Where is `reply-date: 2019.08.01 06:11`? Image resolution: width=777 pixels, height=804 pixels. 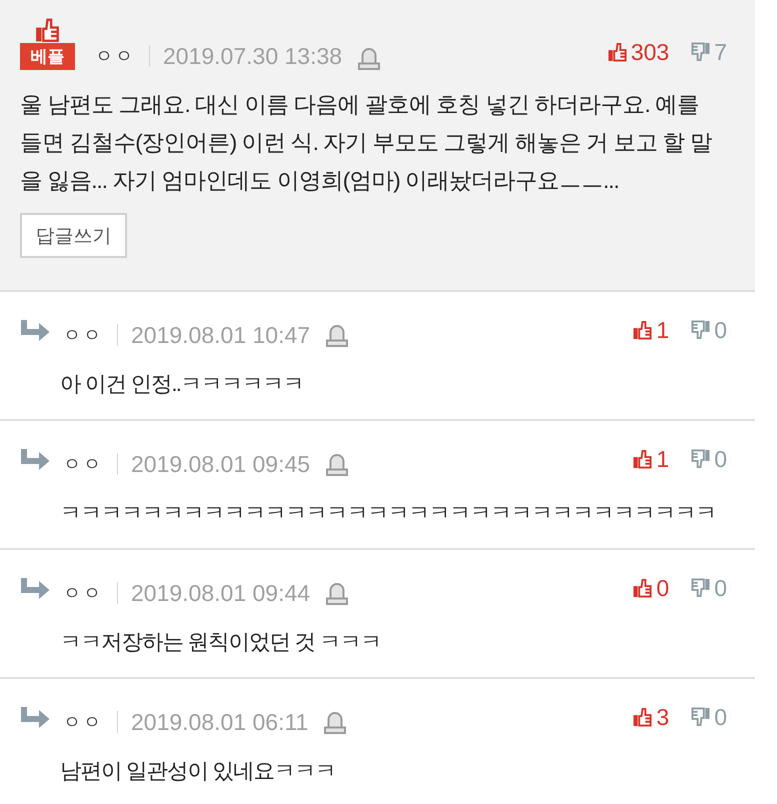 reply-date: 2019.08.01 06:11 is located at coordinates (219, 722).